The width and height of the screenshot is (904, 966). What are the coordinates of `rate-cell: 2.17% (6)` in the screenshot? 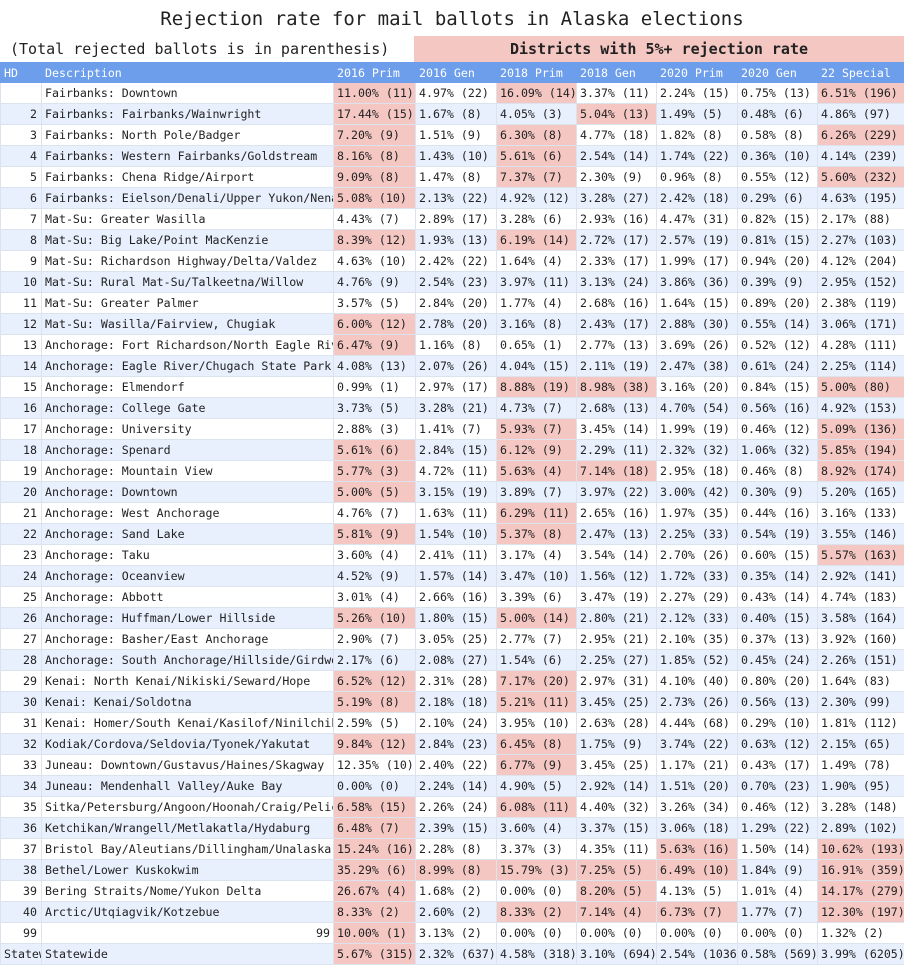 It's located at (374, 660).